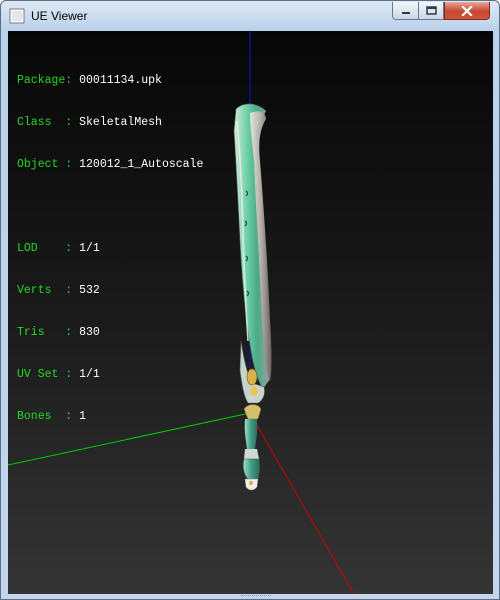  I want to click on info-label: Package:, so click(45, 80).